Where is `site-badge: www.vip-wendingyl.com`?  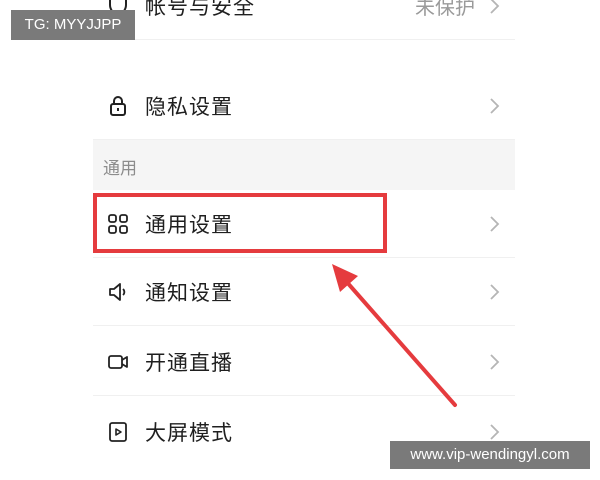
site-badge: www.vip-wendingyl.com is located at coordinates (490, 455).